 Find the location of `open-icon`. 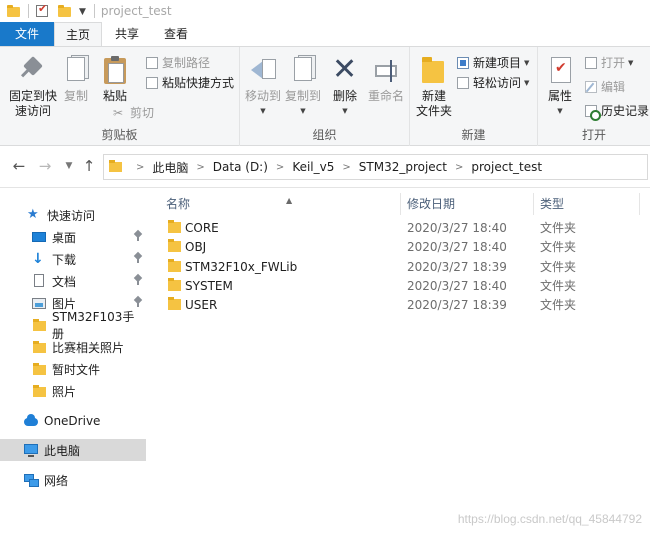

open-icon is located at coordinates (591, 63).